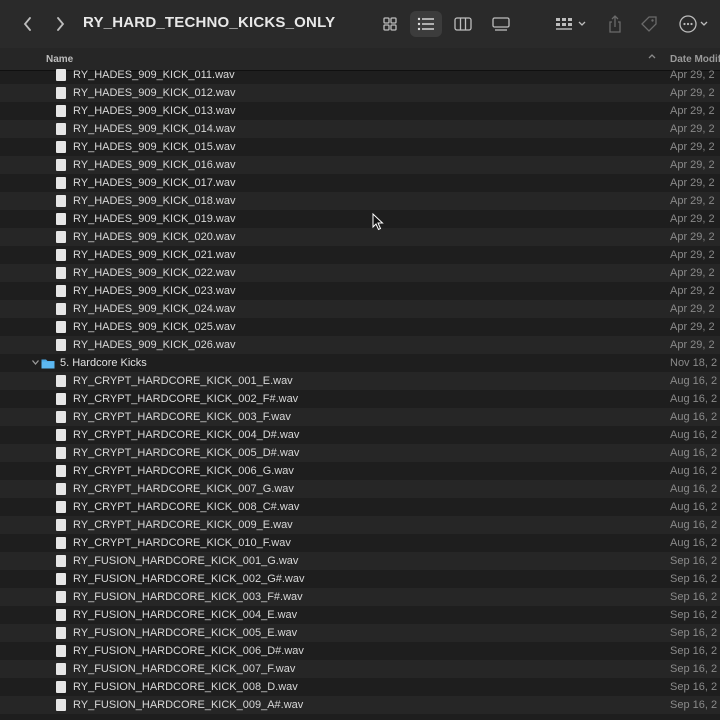  Describe the element at coordinates (154, 111) in the screenshot. I see `file-name: RY_HADES_909_KICK_013.wav` at that location.